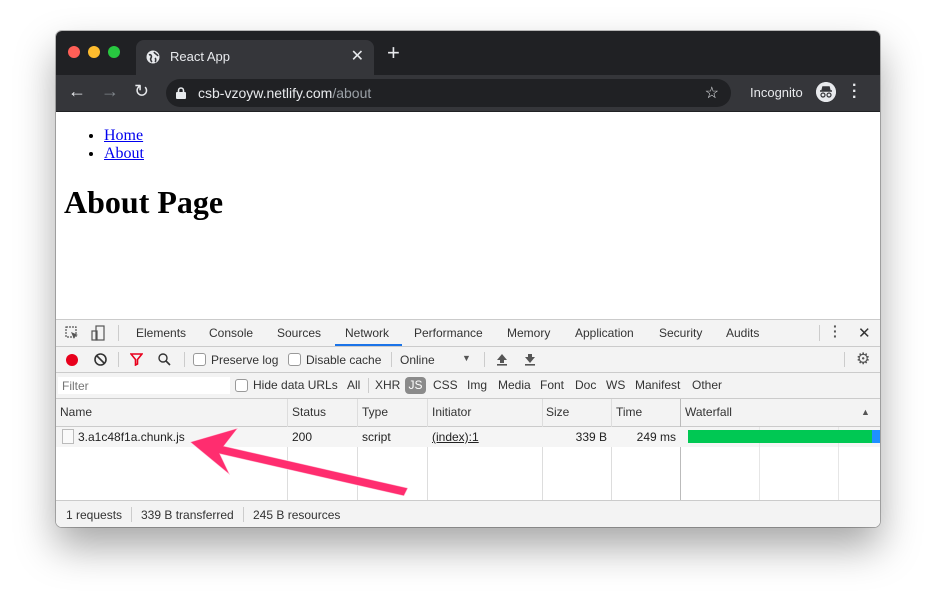  What do you see at coordinates (265, 93) in the screenshot?
I see `url-host: csb-vzoyw.netlify.com` at bounding box center [265, 93].